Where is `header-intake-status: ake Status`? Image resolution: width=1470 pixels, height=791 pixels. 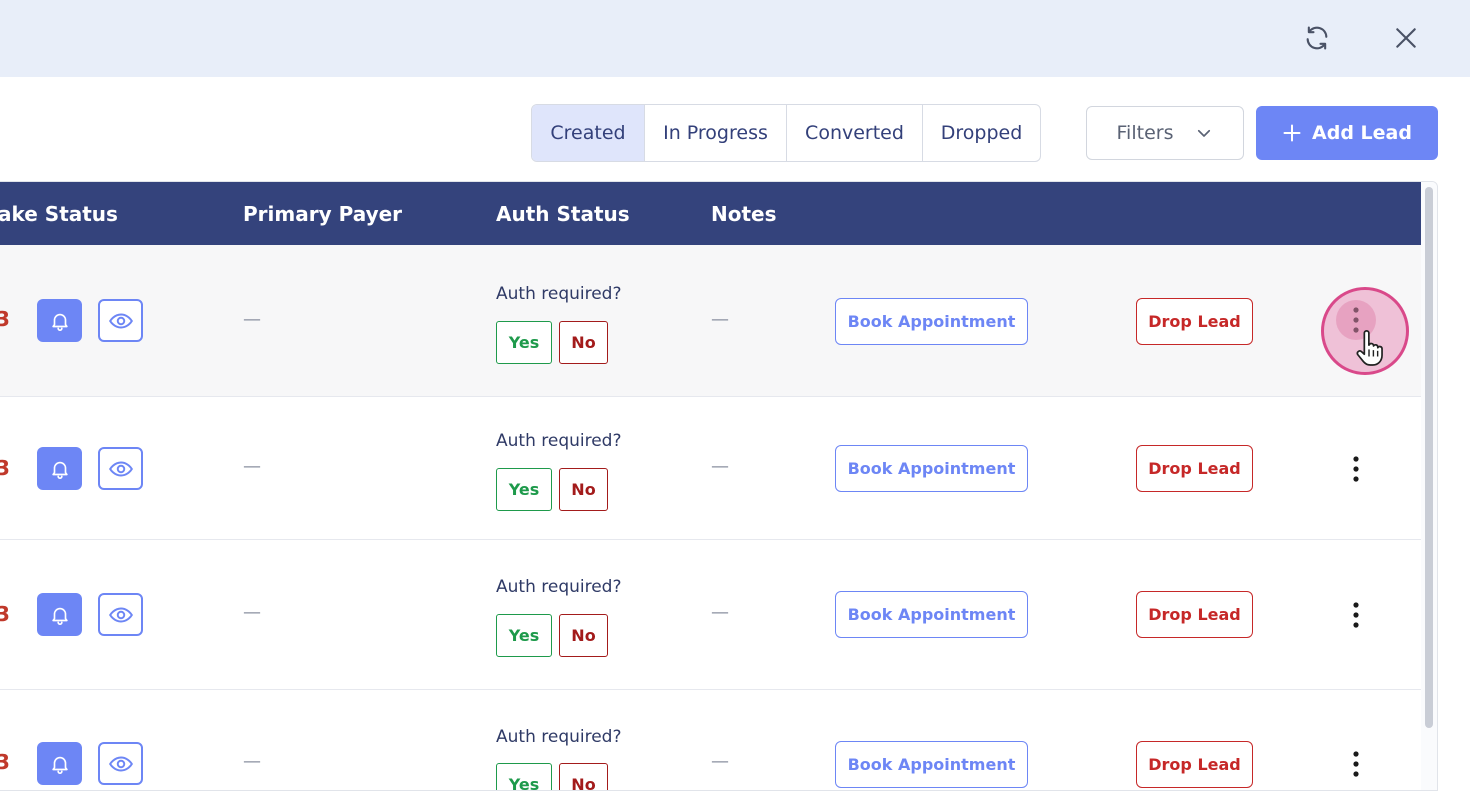
header-intake-status: ake Status is located at coordinates (59, 213).